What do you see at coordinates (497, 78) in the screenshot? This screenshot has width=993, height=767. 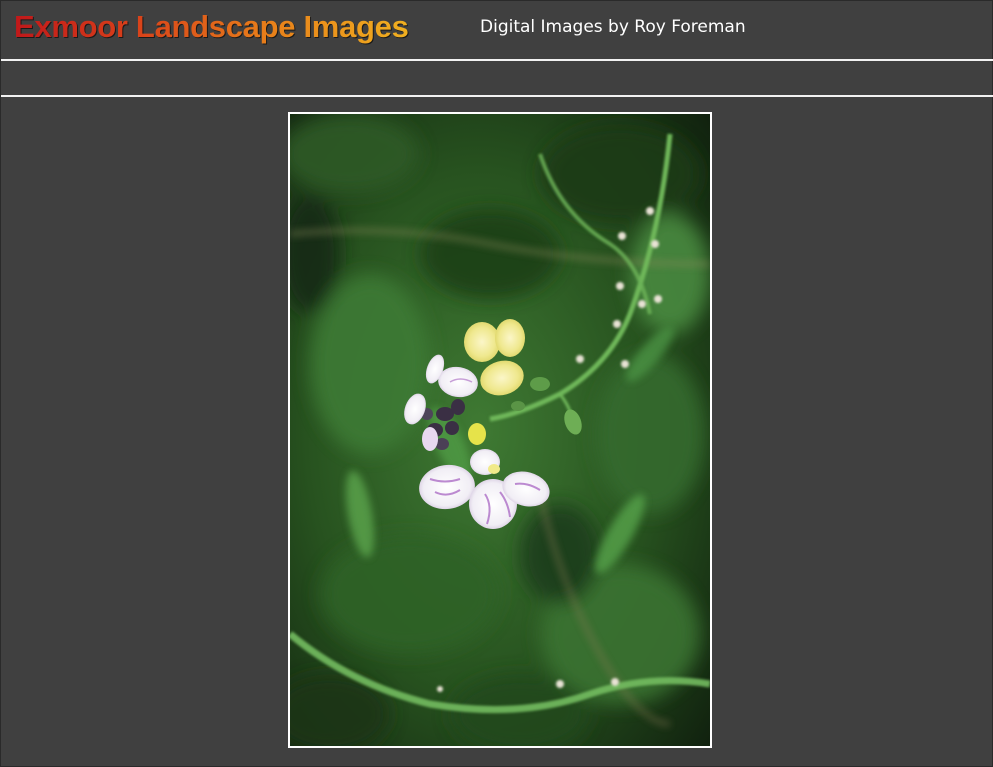 I see `nav-bar` at bounding box center [497, 78].